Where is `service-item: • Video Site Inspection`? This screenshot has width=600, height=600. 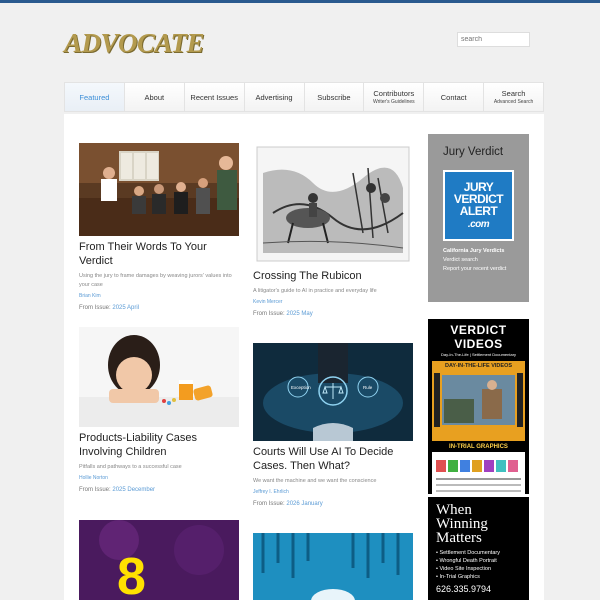
service-item: • Video Site Inspection is located at coordinates (464, 569).